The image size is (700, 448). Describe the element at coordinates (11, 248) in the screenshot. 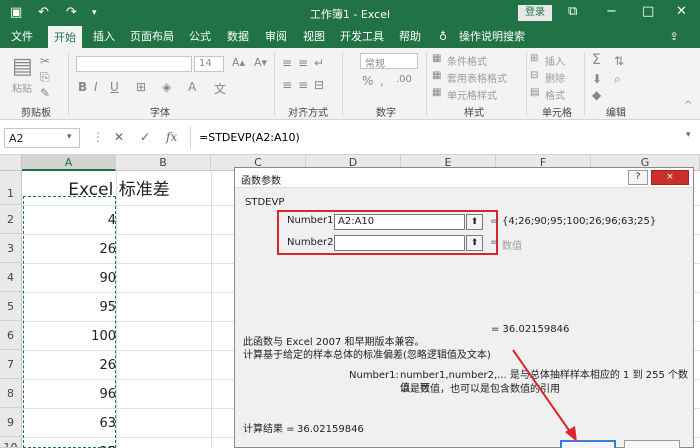

I see `row-header-3: 3` at that location.